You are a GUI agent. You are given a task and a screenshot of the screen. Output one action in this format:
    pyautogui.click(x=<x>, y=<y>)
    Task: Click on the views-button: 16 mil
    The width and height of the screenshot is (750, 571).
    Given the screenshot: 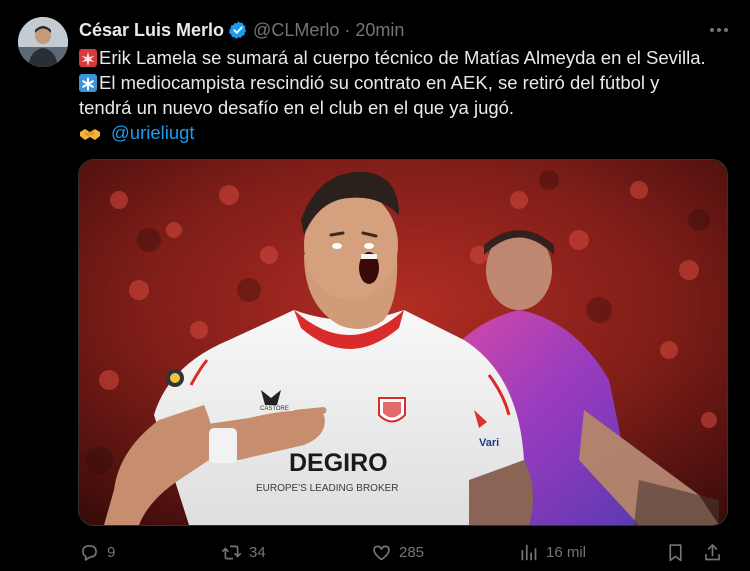 What is the action you would take?
    pyautogui.click(x=552, y=552)
    